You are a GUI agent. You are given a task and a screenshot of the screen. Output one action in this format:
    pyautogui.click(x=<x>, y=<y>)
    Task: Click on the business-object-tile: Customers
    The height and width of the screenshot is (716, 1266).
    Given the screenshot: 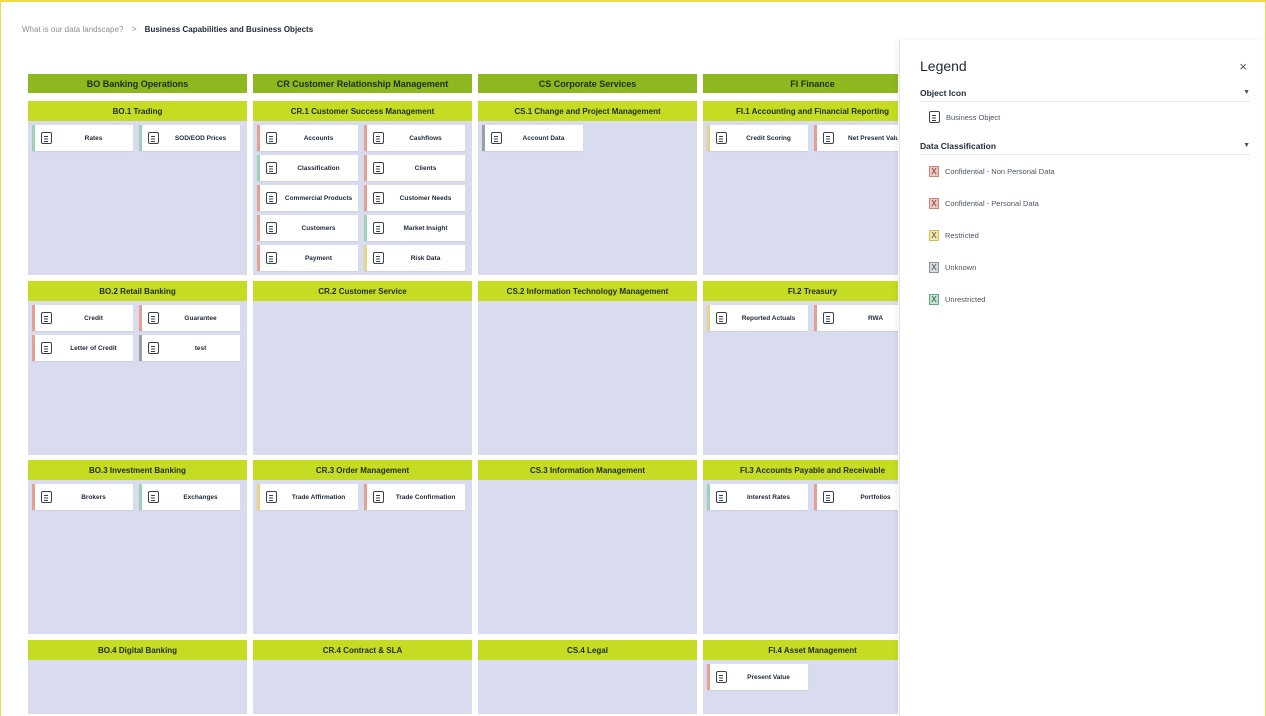 What is the action you would take?
    pyautogui.click(x=307, y=228)
    